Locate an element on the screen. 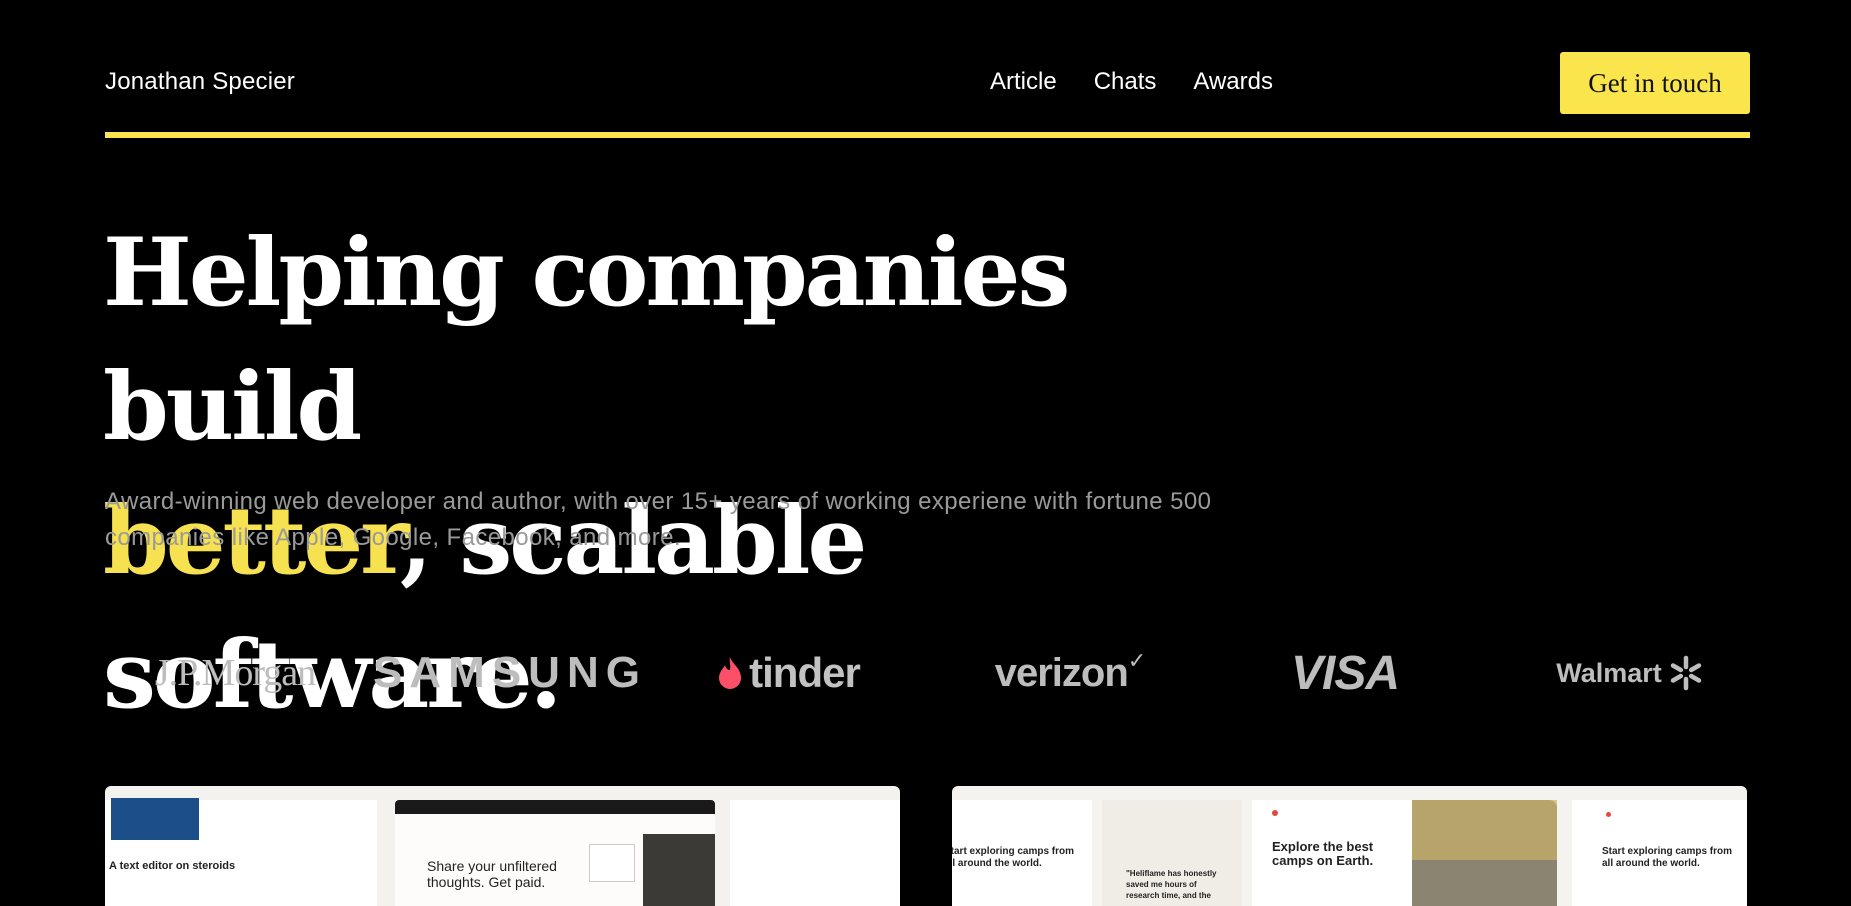  mockup-dot-icon is located at coordinates (1275, 813).